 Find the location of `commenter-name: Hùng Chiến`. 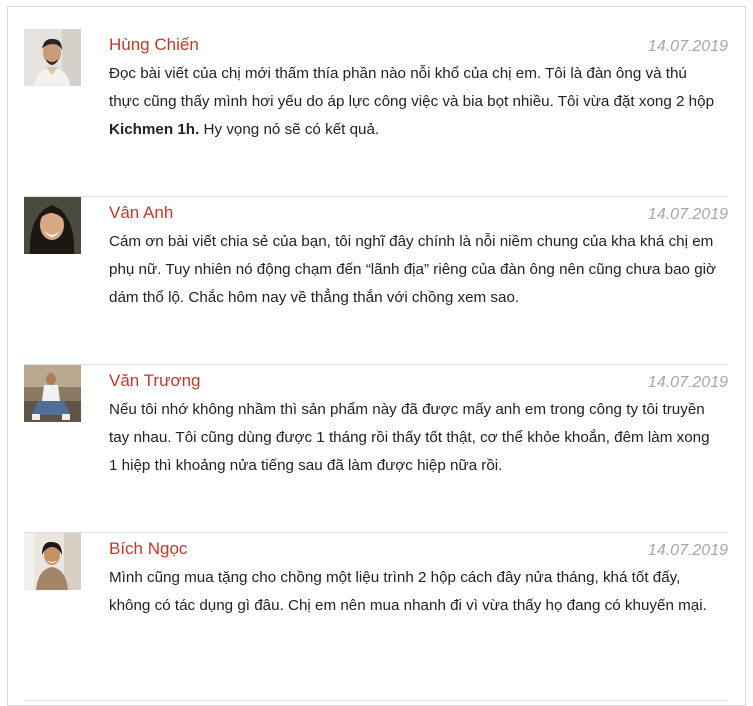

commenter-name: Hùng Chiến is located at coordinates (154, 44).